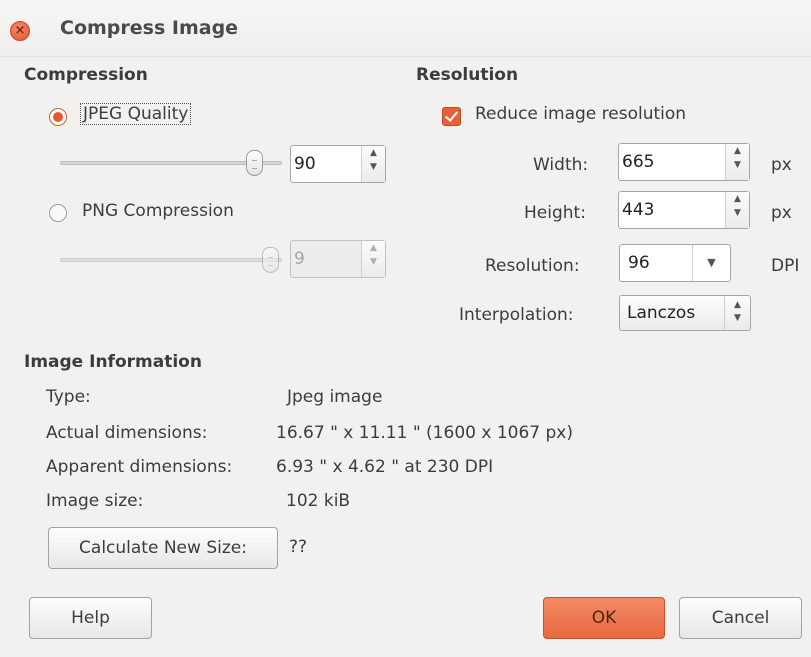 The width and height of the screenshot is (811, 657). I want to click on image-size-label: Image size:, so click(95, 501).